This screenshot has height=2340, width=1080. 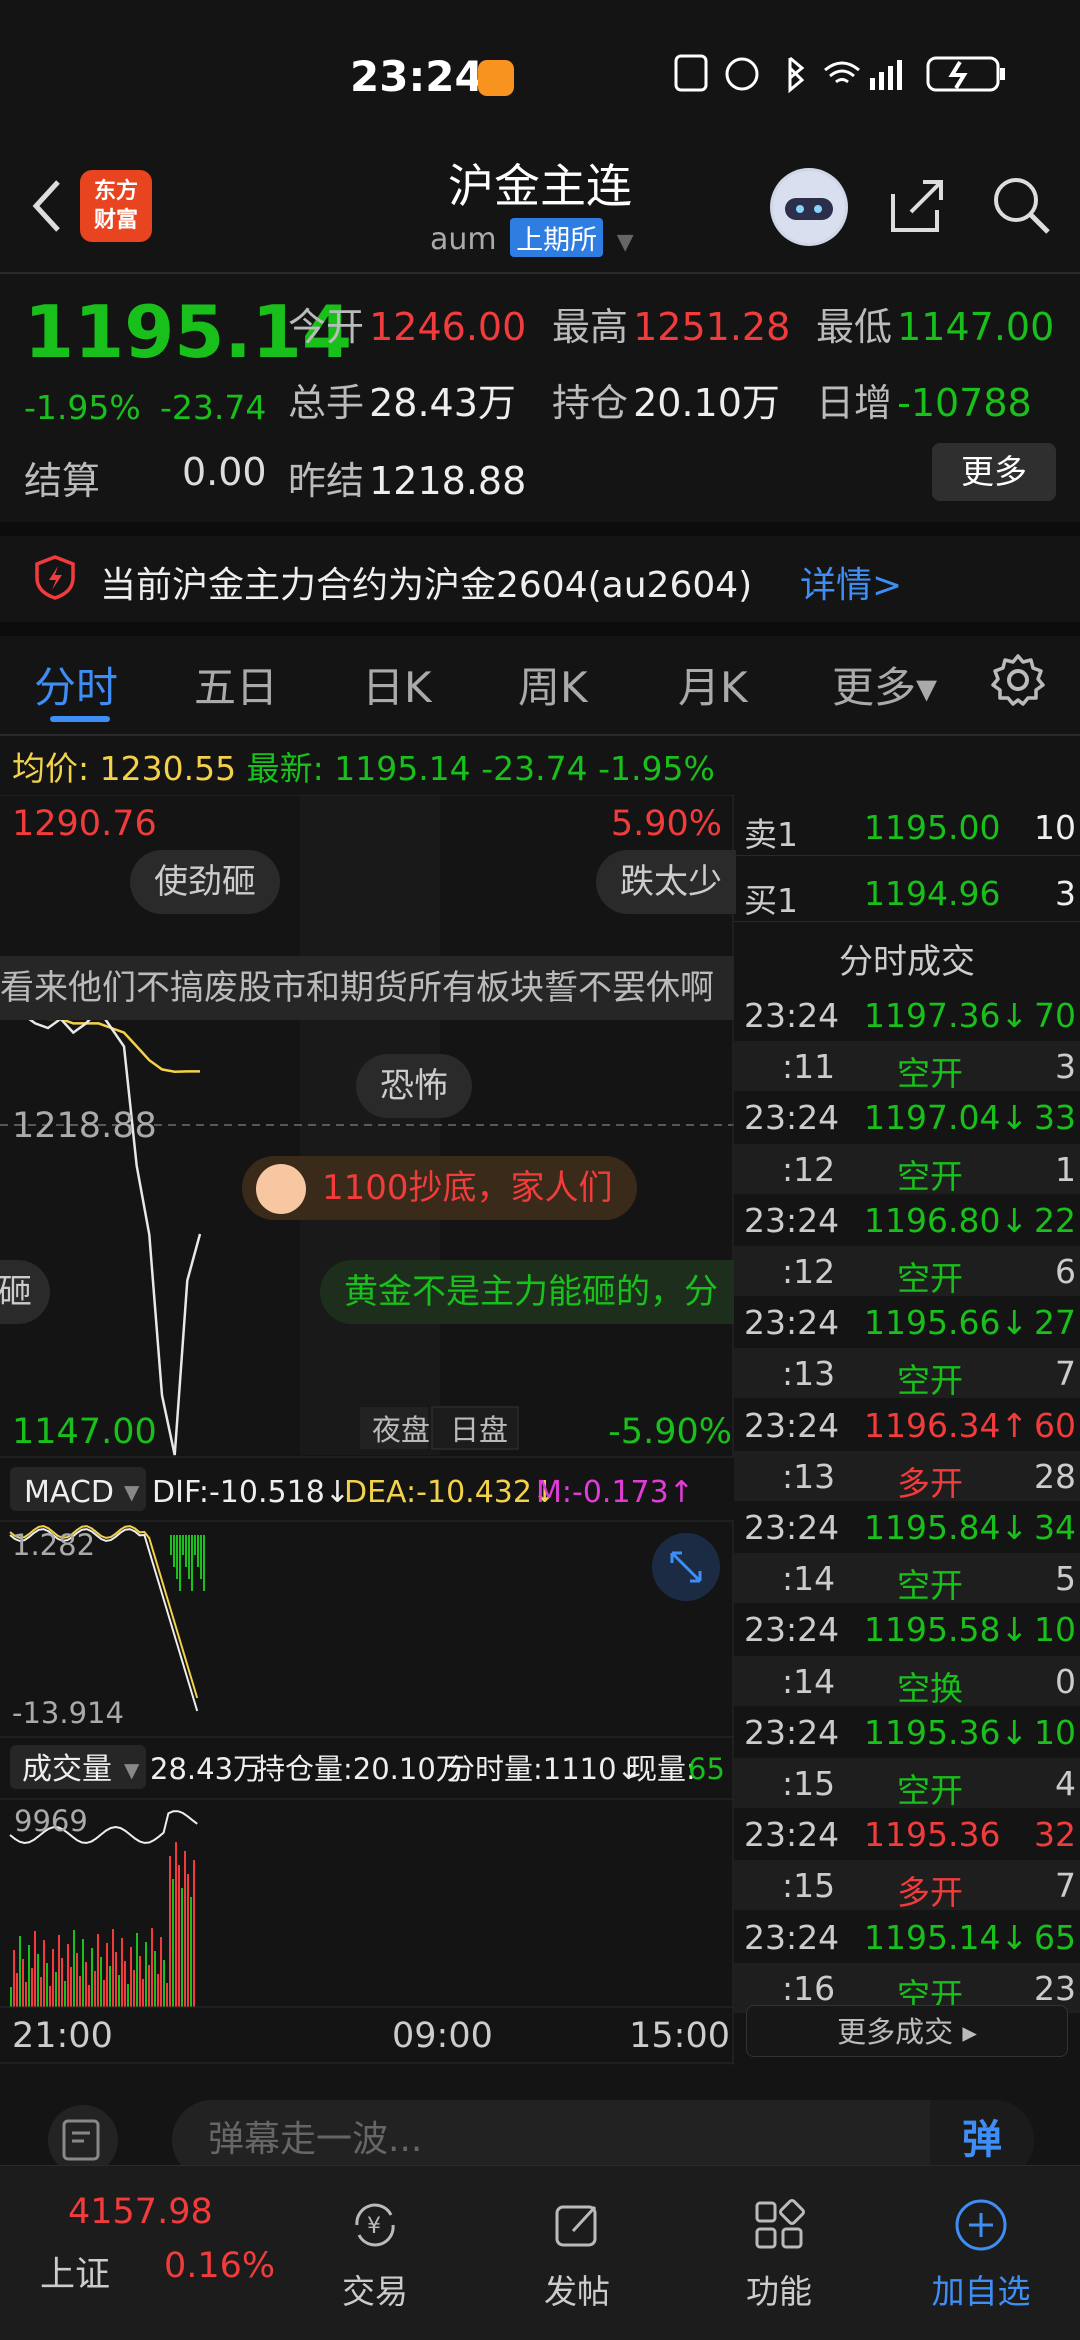 I want to click on contract-subtitle: aum 上期所 ▼, so click(x=532, y=237).